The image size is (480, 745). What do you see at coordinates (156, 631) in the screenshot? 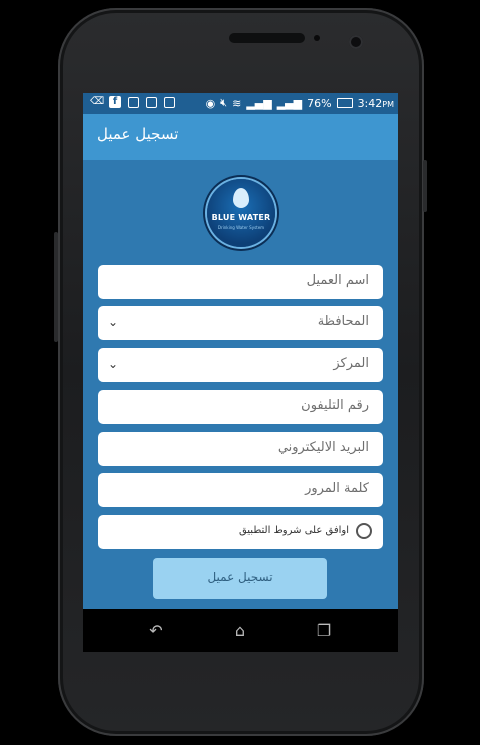
I see `back-icon: ↶` at bounding box center [156, 631].